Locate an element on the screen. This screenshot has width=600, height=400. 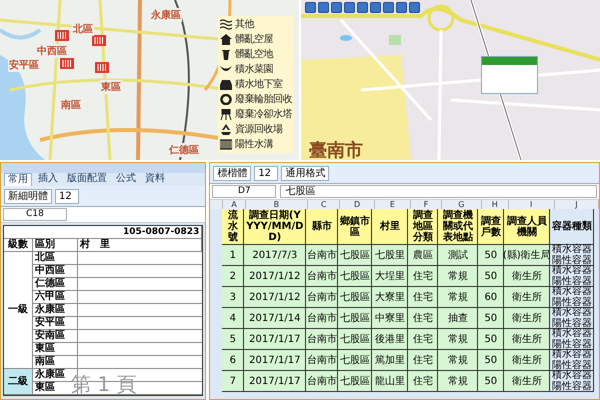
table-cell: 7 is located at coordinates (233, 381).